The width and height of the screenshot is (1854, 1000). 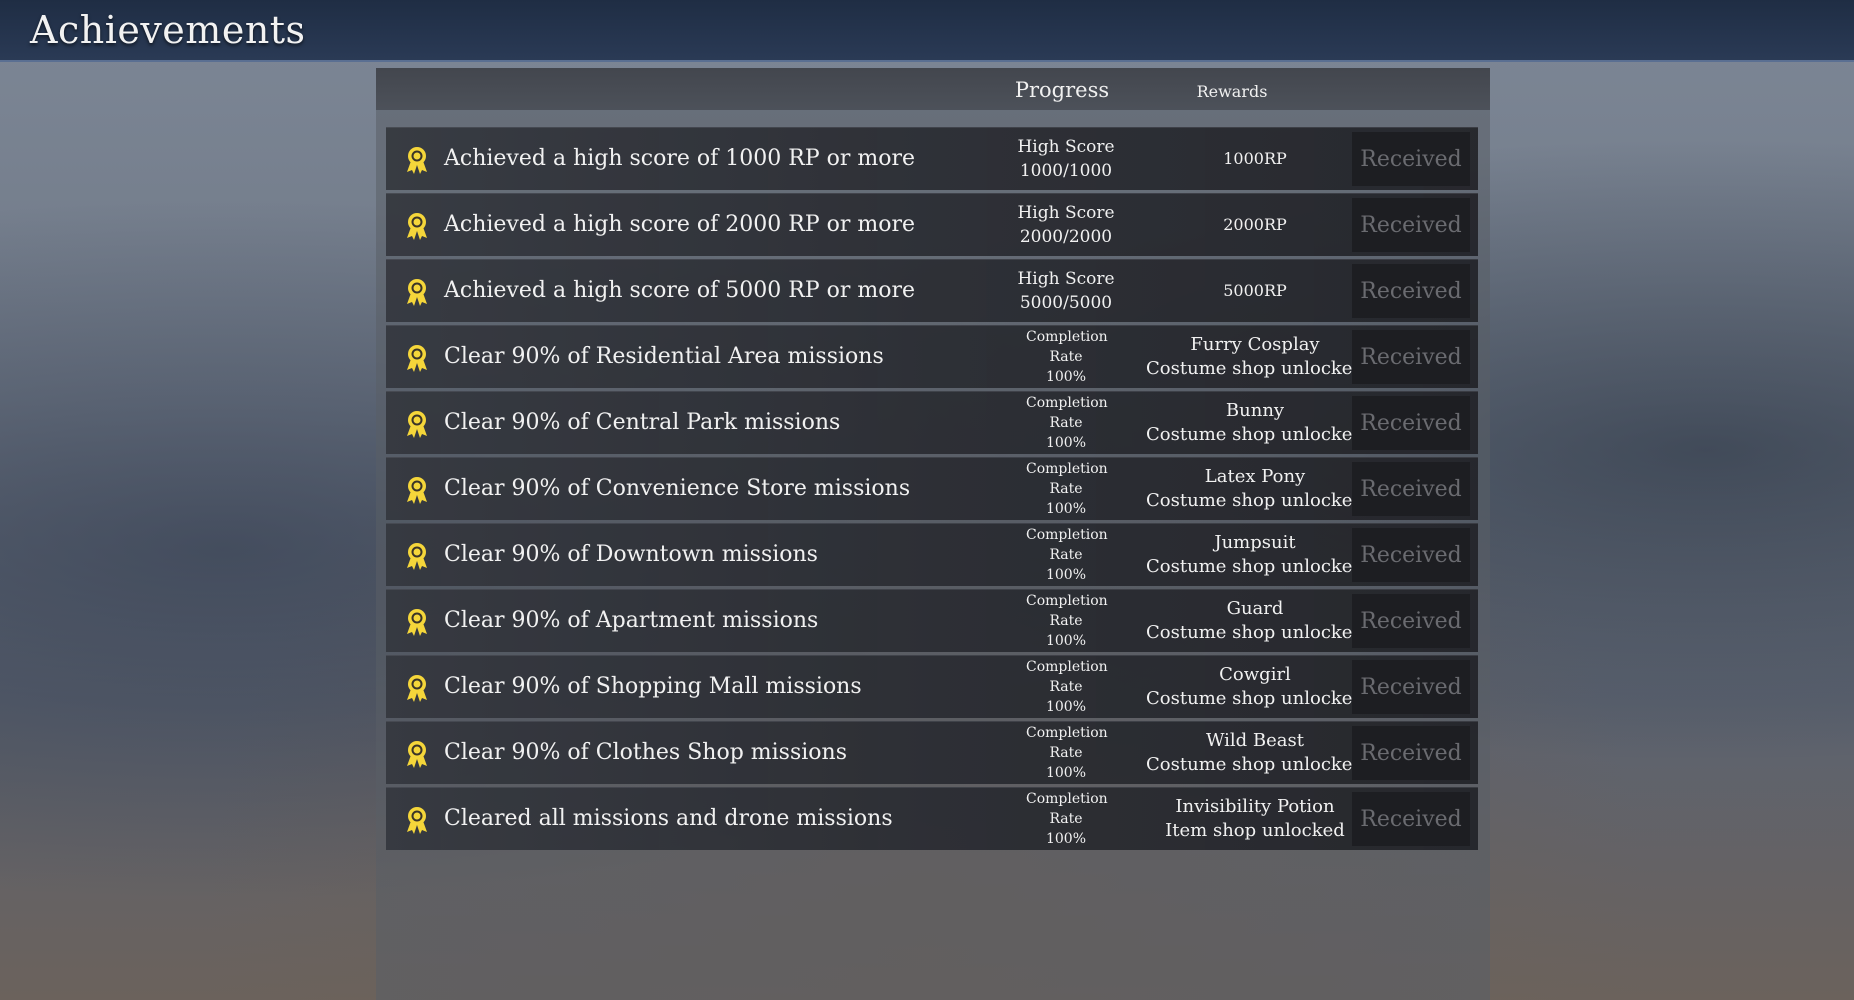 I want to click on achievement-title: Clear 90% of Clothes Shop missions, so click(x=645, y=752).